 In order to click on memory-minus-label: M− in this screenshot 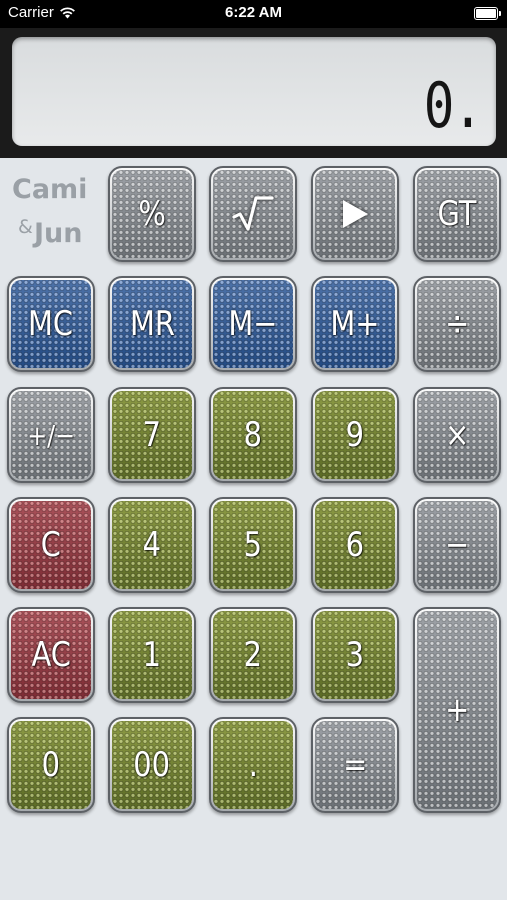, I will do `click(253, 324)`.